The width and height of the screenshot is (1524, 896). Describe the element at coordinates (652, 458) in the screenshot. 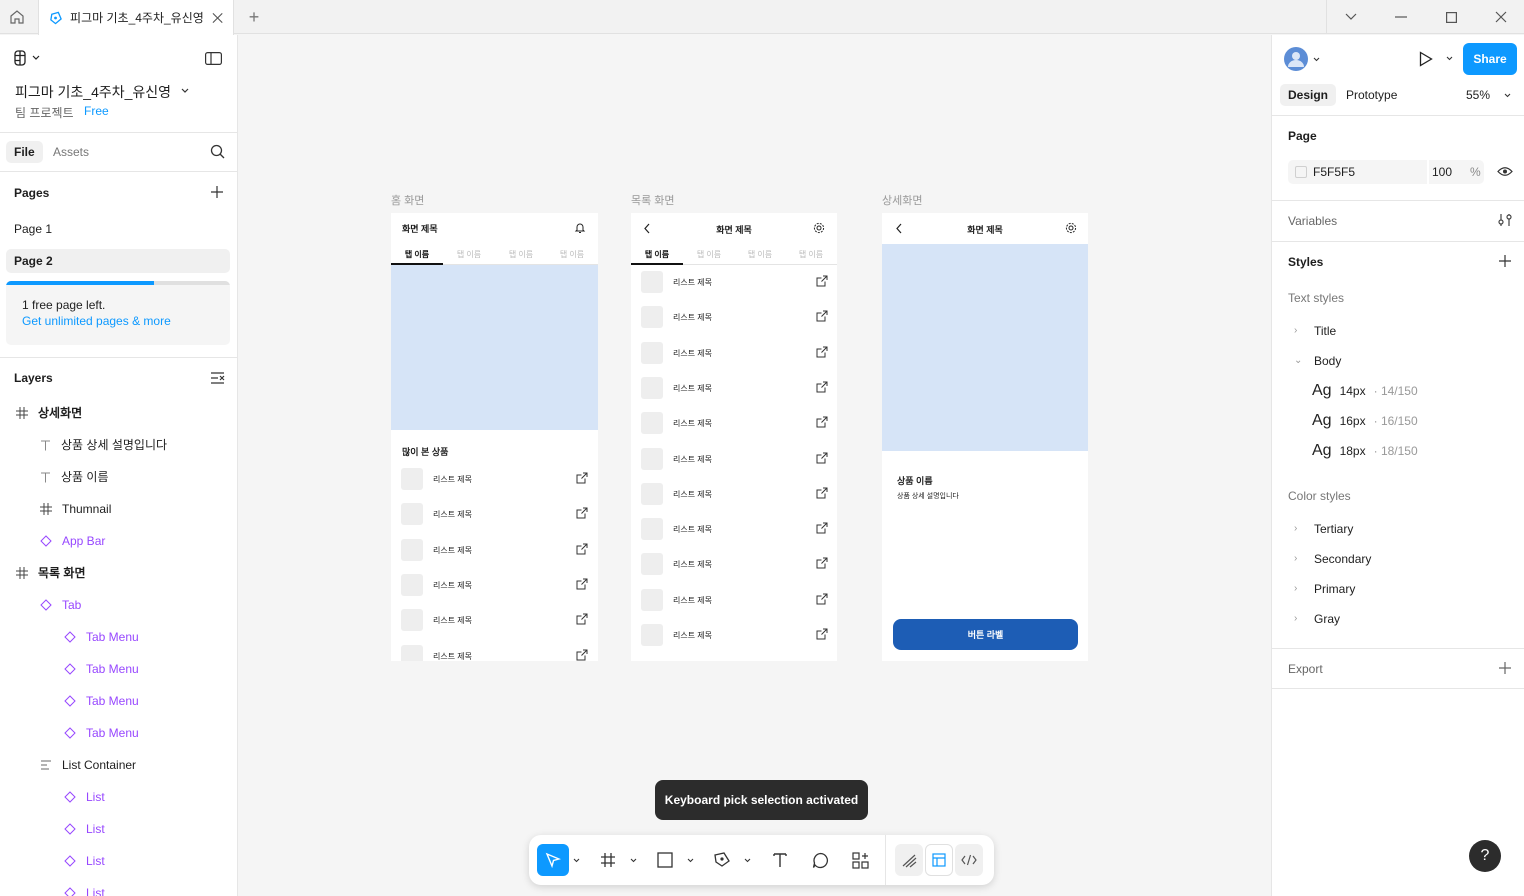

I see `list-thumbnail` at that location.